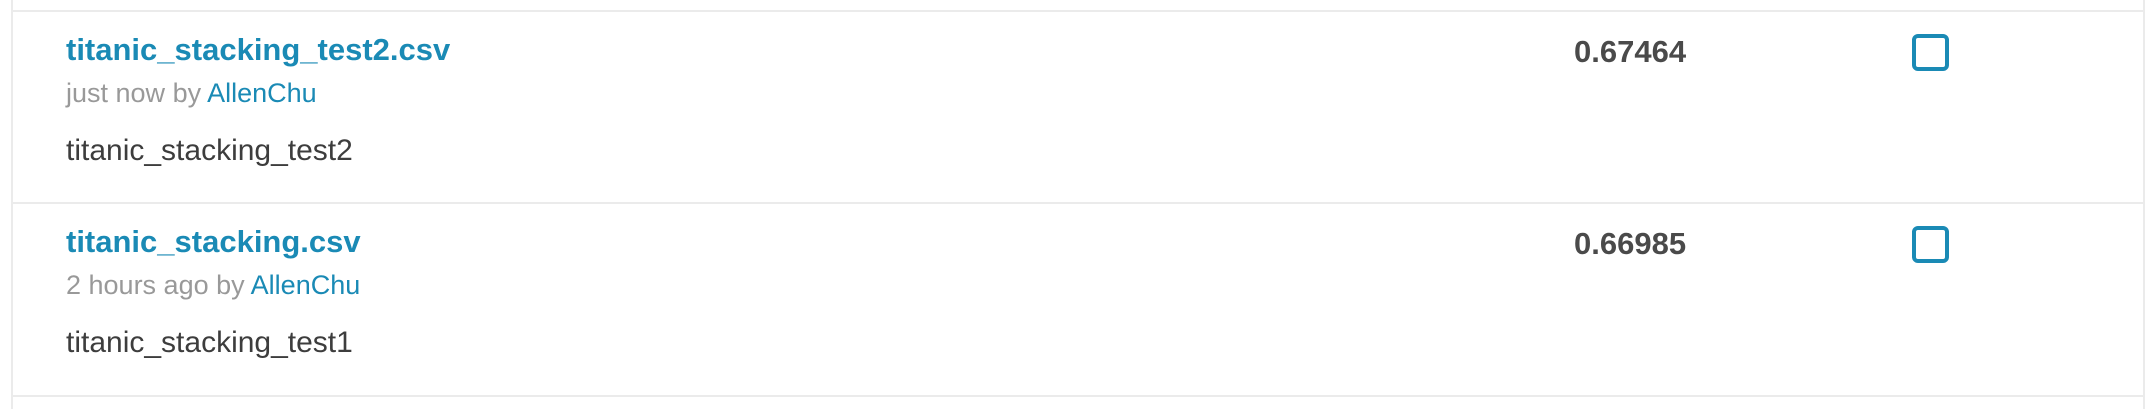 This screenshot has height=409, width=2153. What do you see at coordinates (213, 285) in the screenshot?
I see `submission-meta: 2 hours ago by AllenChu` at bounding box center [213, 285].